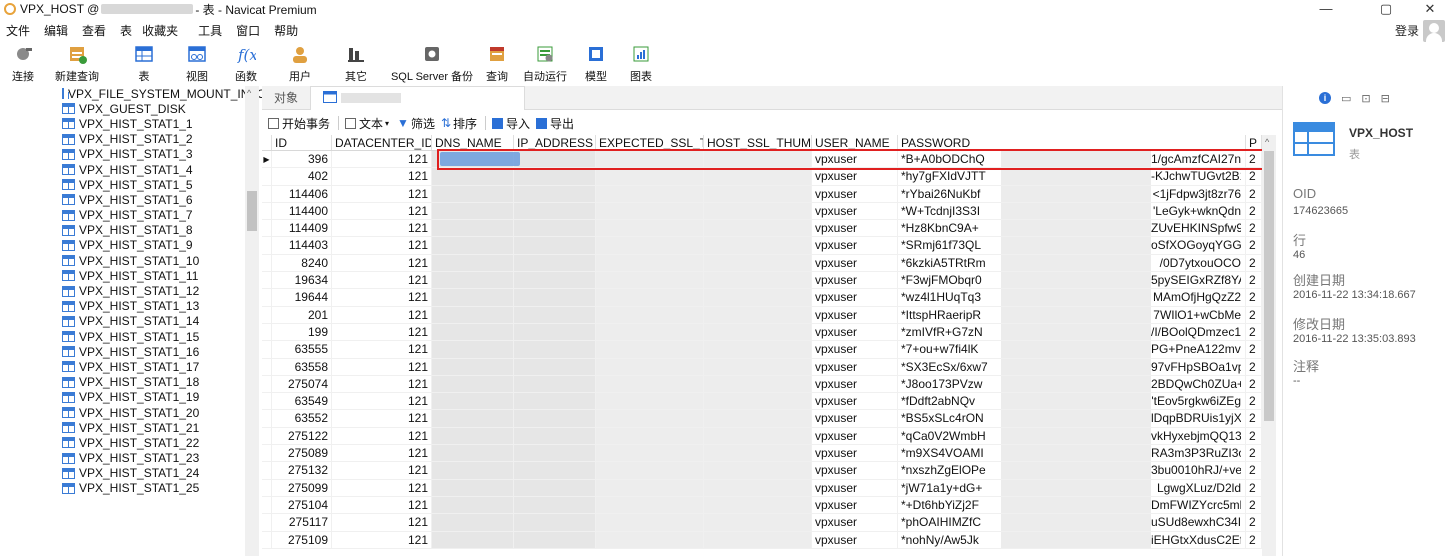 This screenshot has height=556, width=1449. I want to click on tree-item: VPX_HIST_STAT1_10, so click(131, 260).